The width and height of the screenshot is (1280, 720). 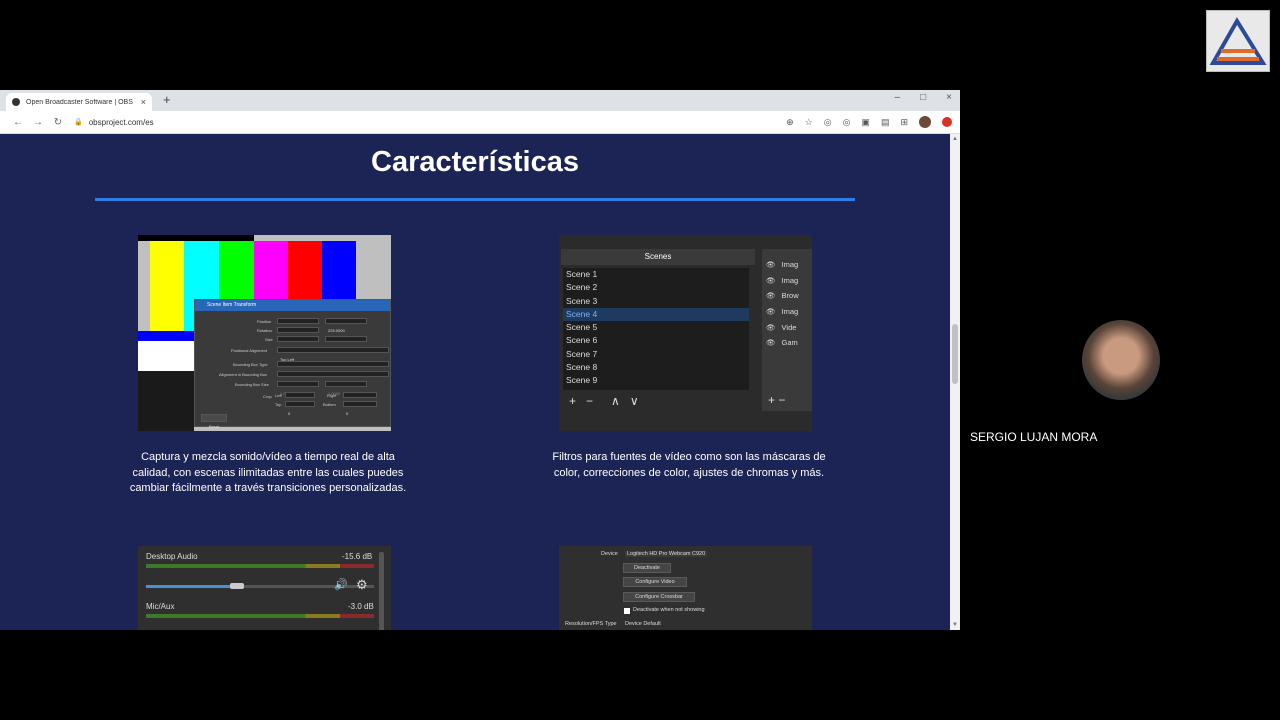 What do you see at coordinates (430, 122) in the screenshot?
I see `address-bar: 🔒 obsproject.com/es` at bounding box center [430, 122].